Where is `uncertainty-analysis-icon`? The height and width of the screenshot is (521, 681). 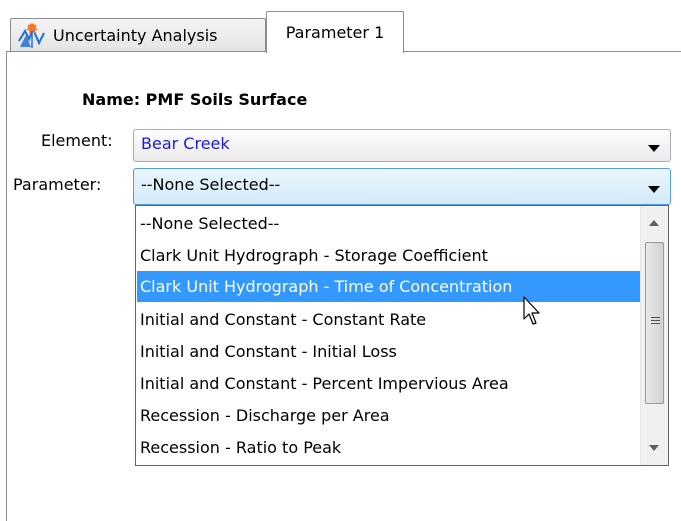
uncertainty-analysis-icon is located at coordinates (32, 36).